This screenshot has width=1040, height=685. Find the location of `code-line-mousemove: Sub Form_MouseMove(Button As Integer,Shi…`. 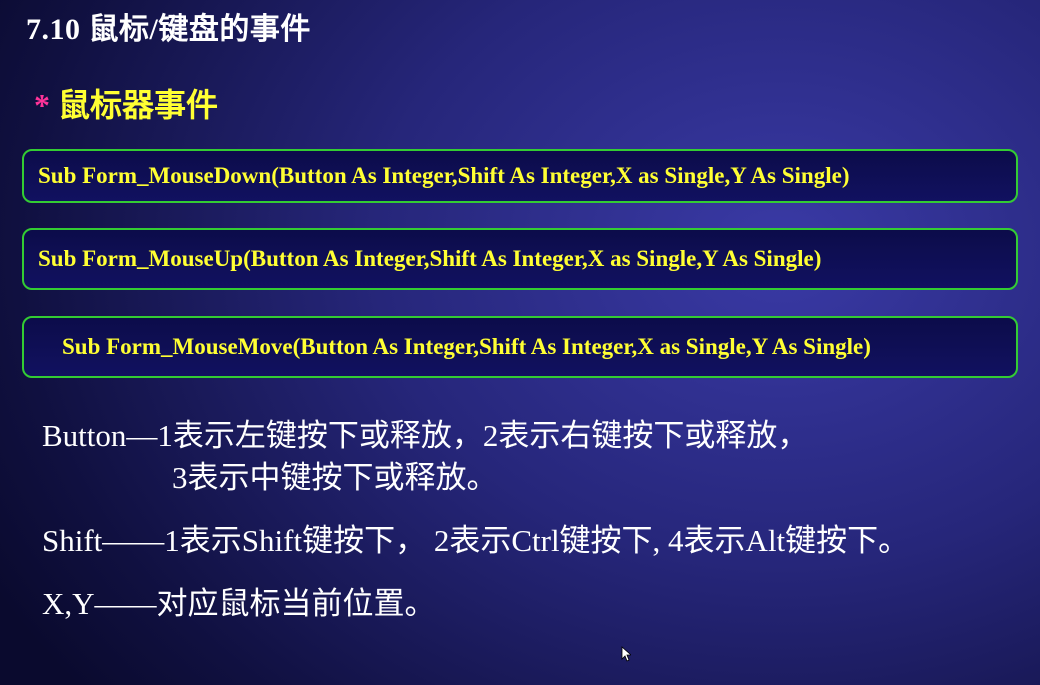

code-line-mousemove: Sub Form_MouseMove(Button As Integer,Shi… is located at coordinates (466, 346).